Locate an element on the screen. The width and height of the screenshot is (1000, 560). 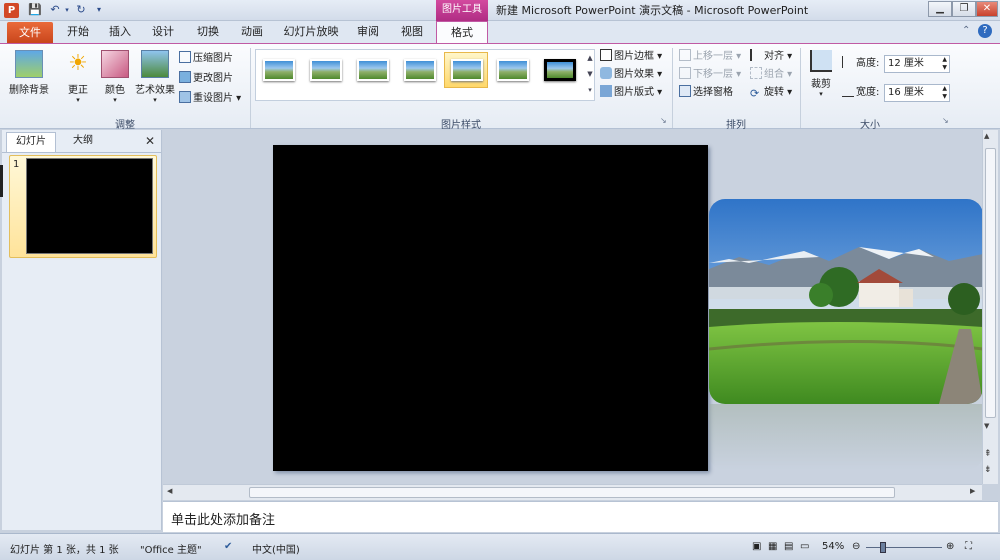
rotate-button: ⟳ 旋转 ▾ is located at coordinates (771, 93).